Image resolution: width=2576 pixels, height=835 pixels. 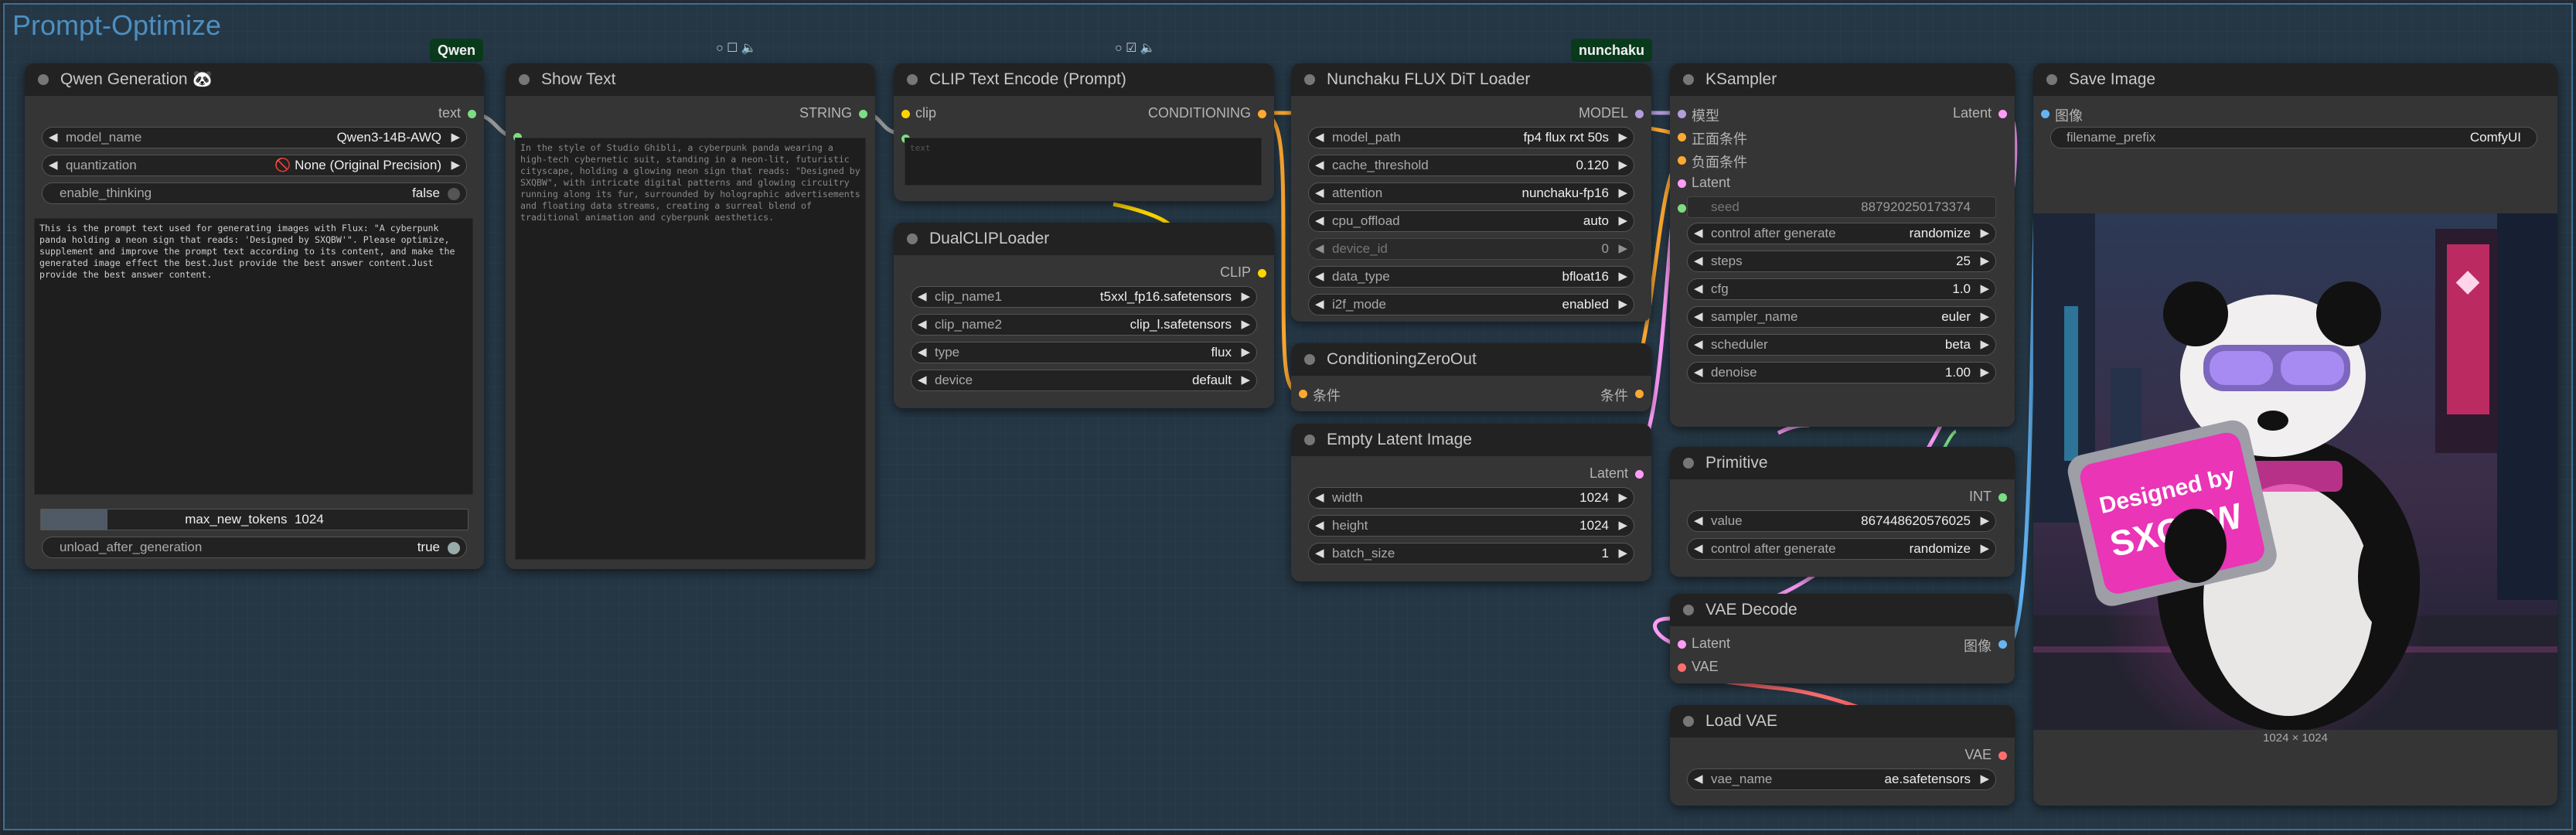 What do you see at coordinates (1842, 345) in the screenshot?
I see `scheduler-combo: ◀ scheduler beta ▶` at bounding box center [1842, 345].